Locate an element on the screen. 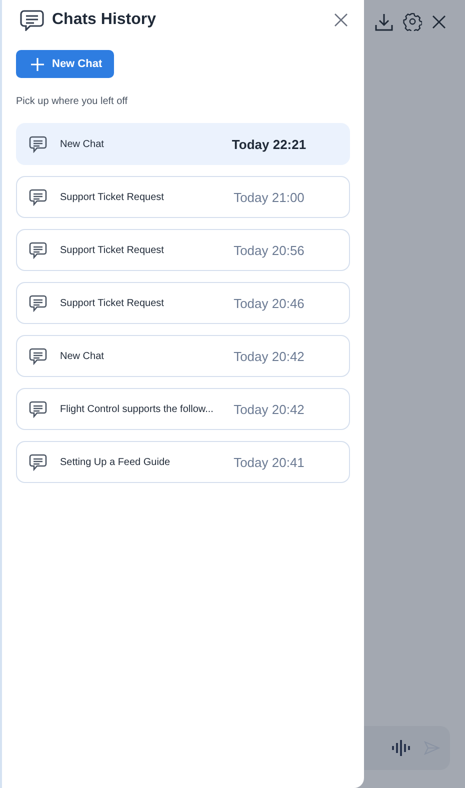 This screenshot has height=788, width=465. subtitle: Pick up where you left off is located at coordinates (72, 101).